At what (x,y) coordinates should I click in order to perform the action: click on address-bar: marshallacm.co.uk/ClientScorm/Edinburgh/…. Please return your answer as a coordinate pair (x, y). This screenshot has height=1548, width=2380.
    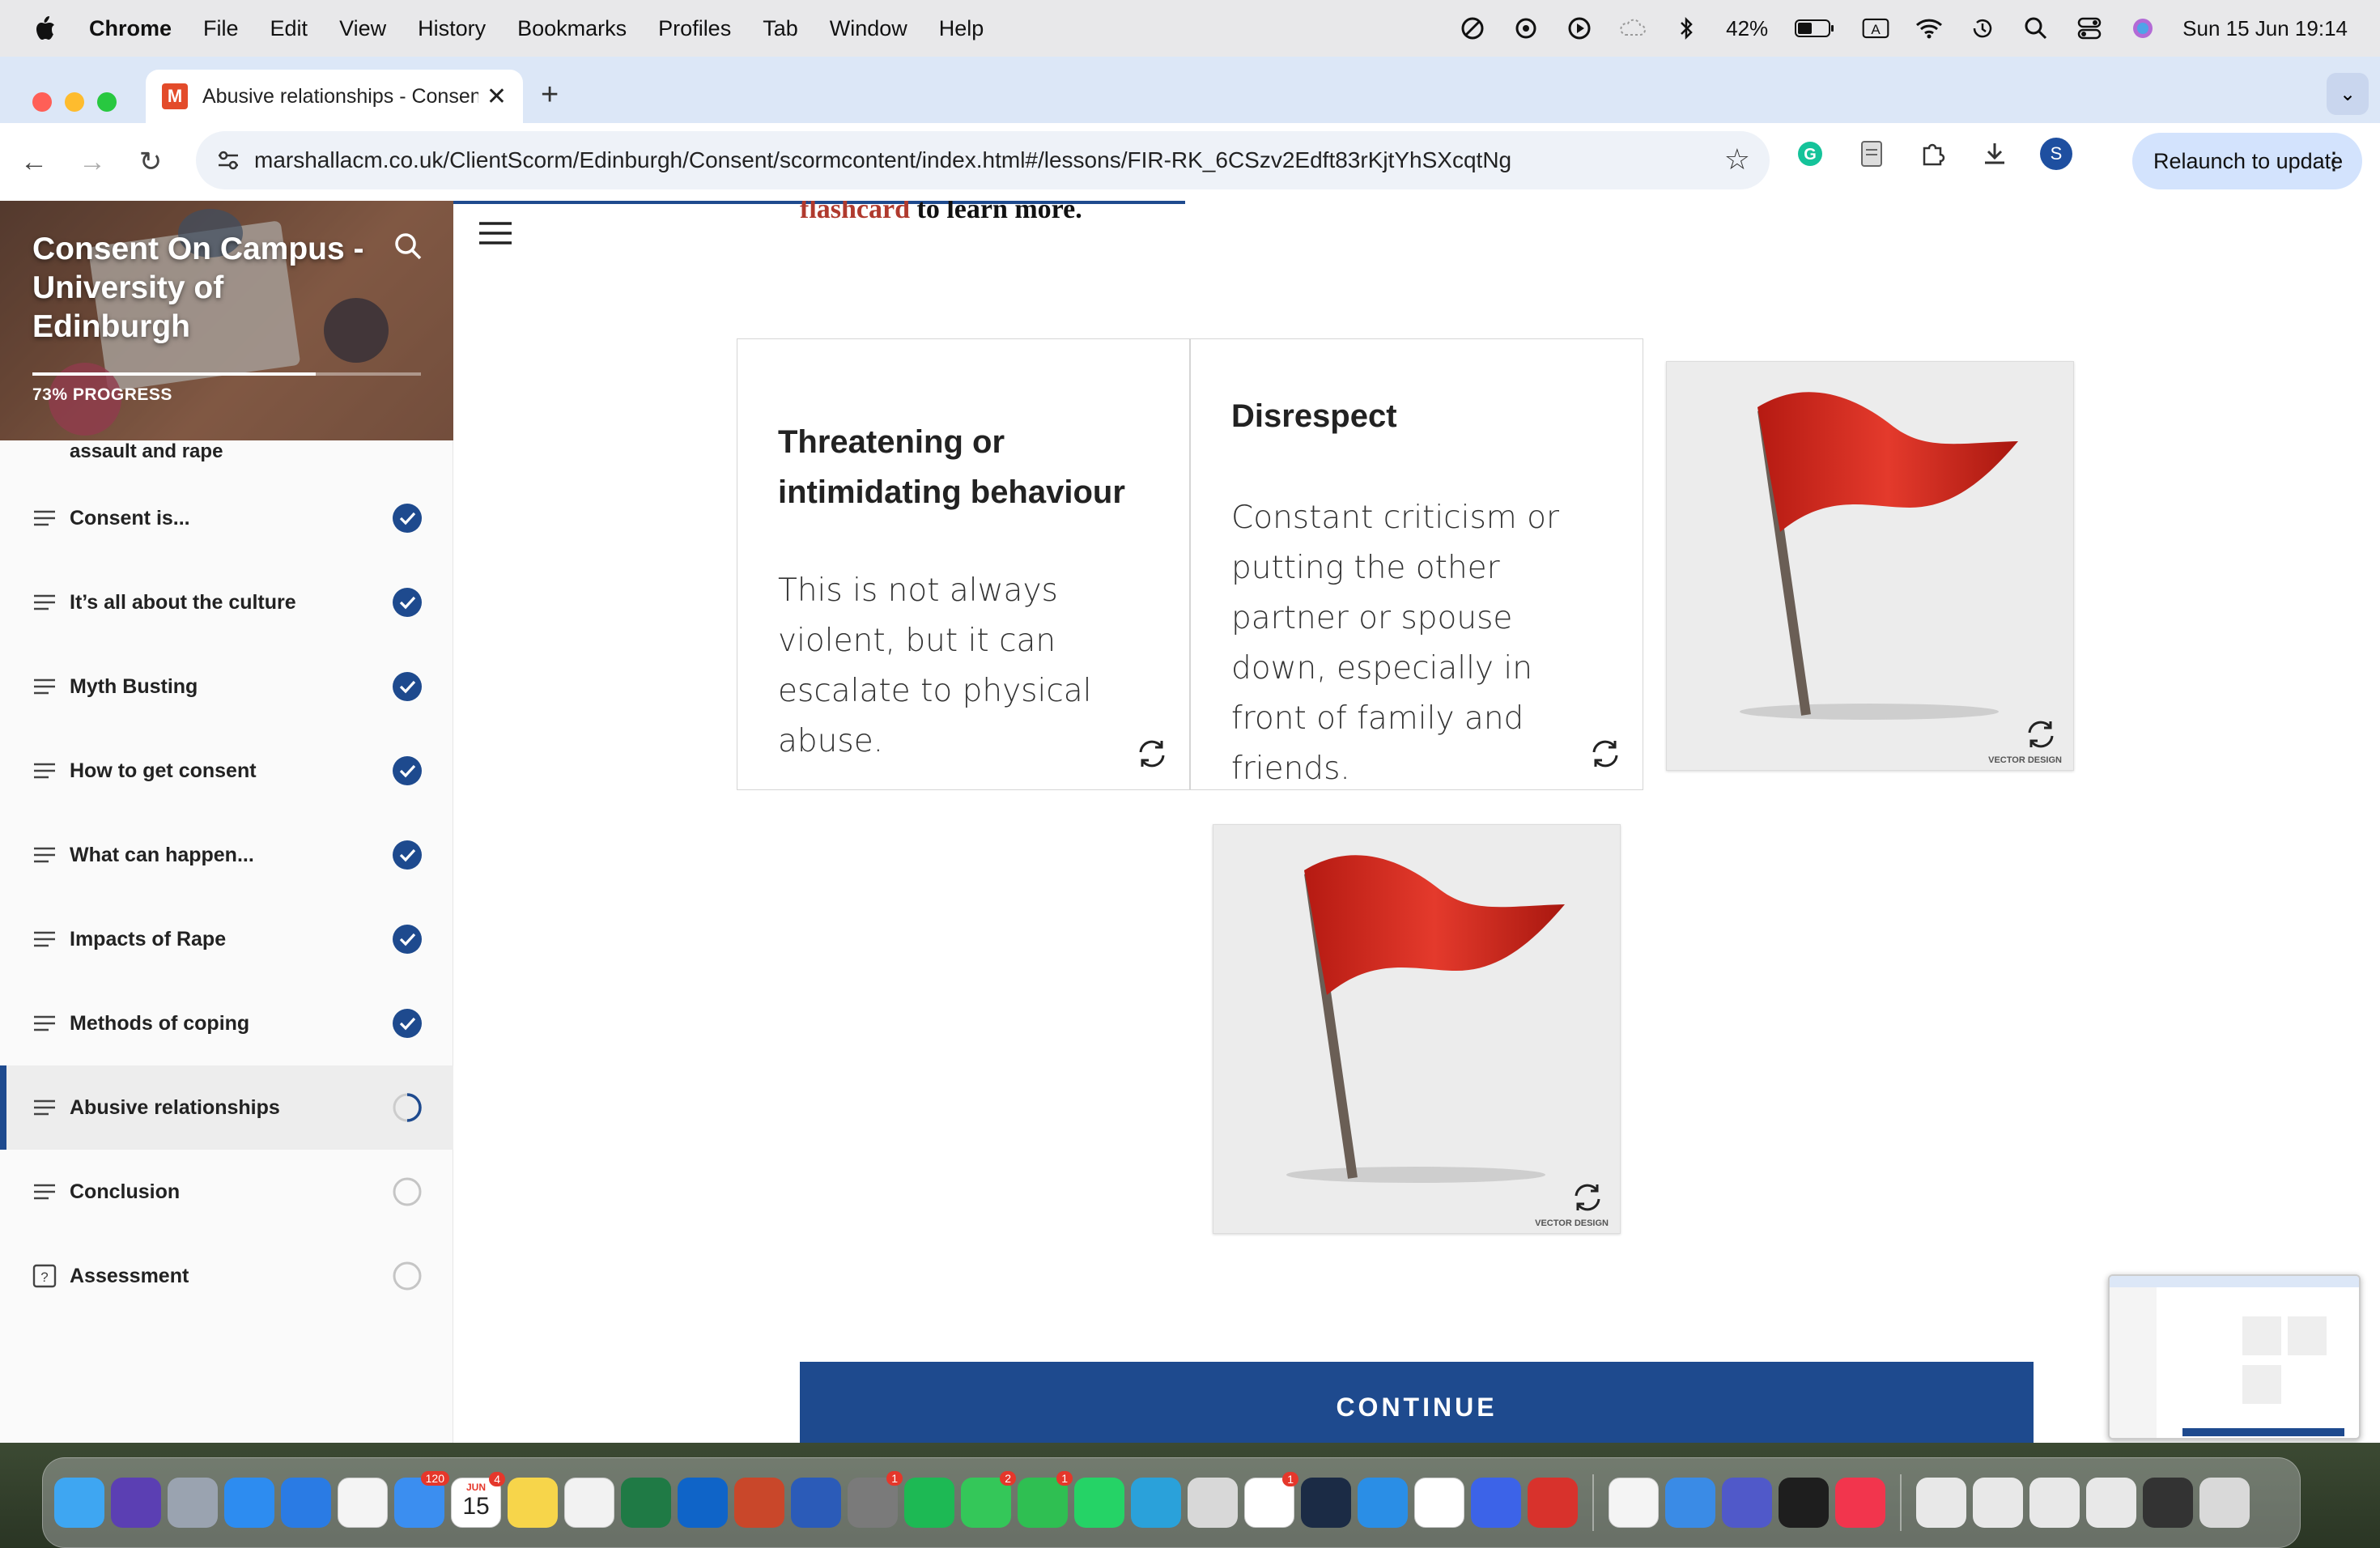
    Looking at the image, I should click on (983, 160).